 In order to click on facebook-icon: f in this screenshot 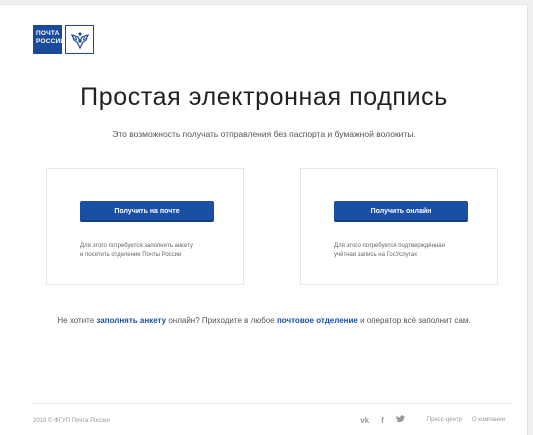, I will do `click(382, 420)`.